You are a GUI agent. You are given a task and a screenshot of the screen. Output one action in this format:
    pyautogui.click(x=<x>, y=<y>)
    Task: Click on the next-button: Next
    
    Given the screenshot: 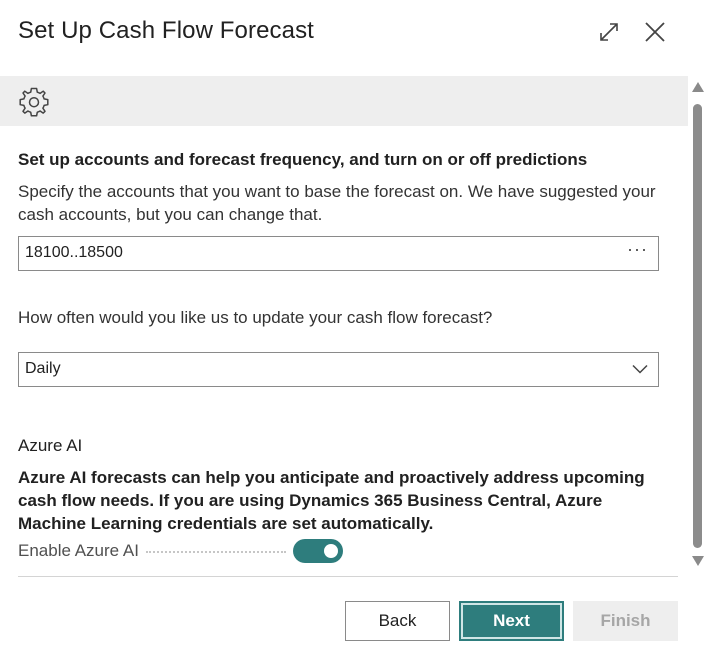 What is the action you would take?
    pyautogui.click(x=511, y=621)
    